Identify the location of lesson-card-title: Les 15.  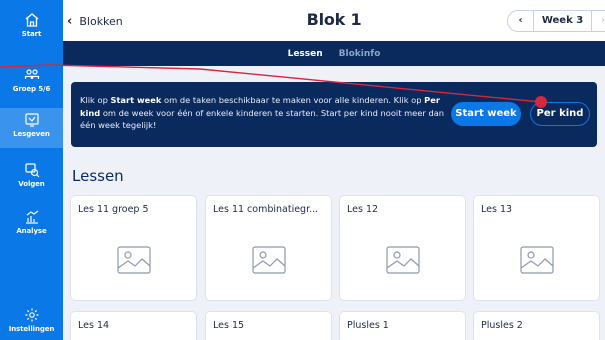
(229, 325).